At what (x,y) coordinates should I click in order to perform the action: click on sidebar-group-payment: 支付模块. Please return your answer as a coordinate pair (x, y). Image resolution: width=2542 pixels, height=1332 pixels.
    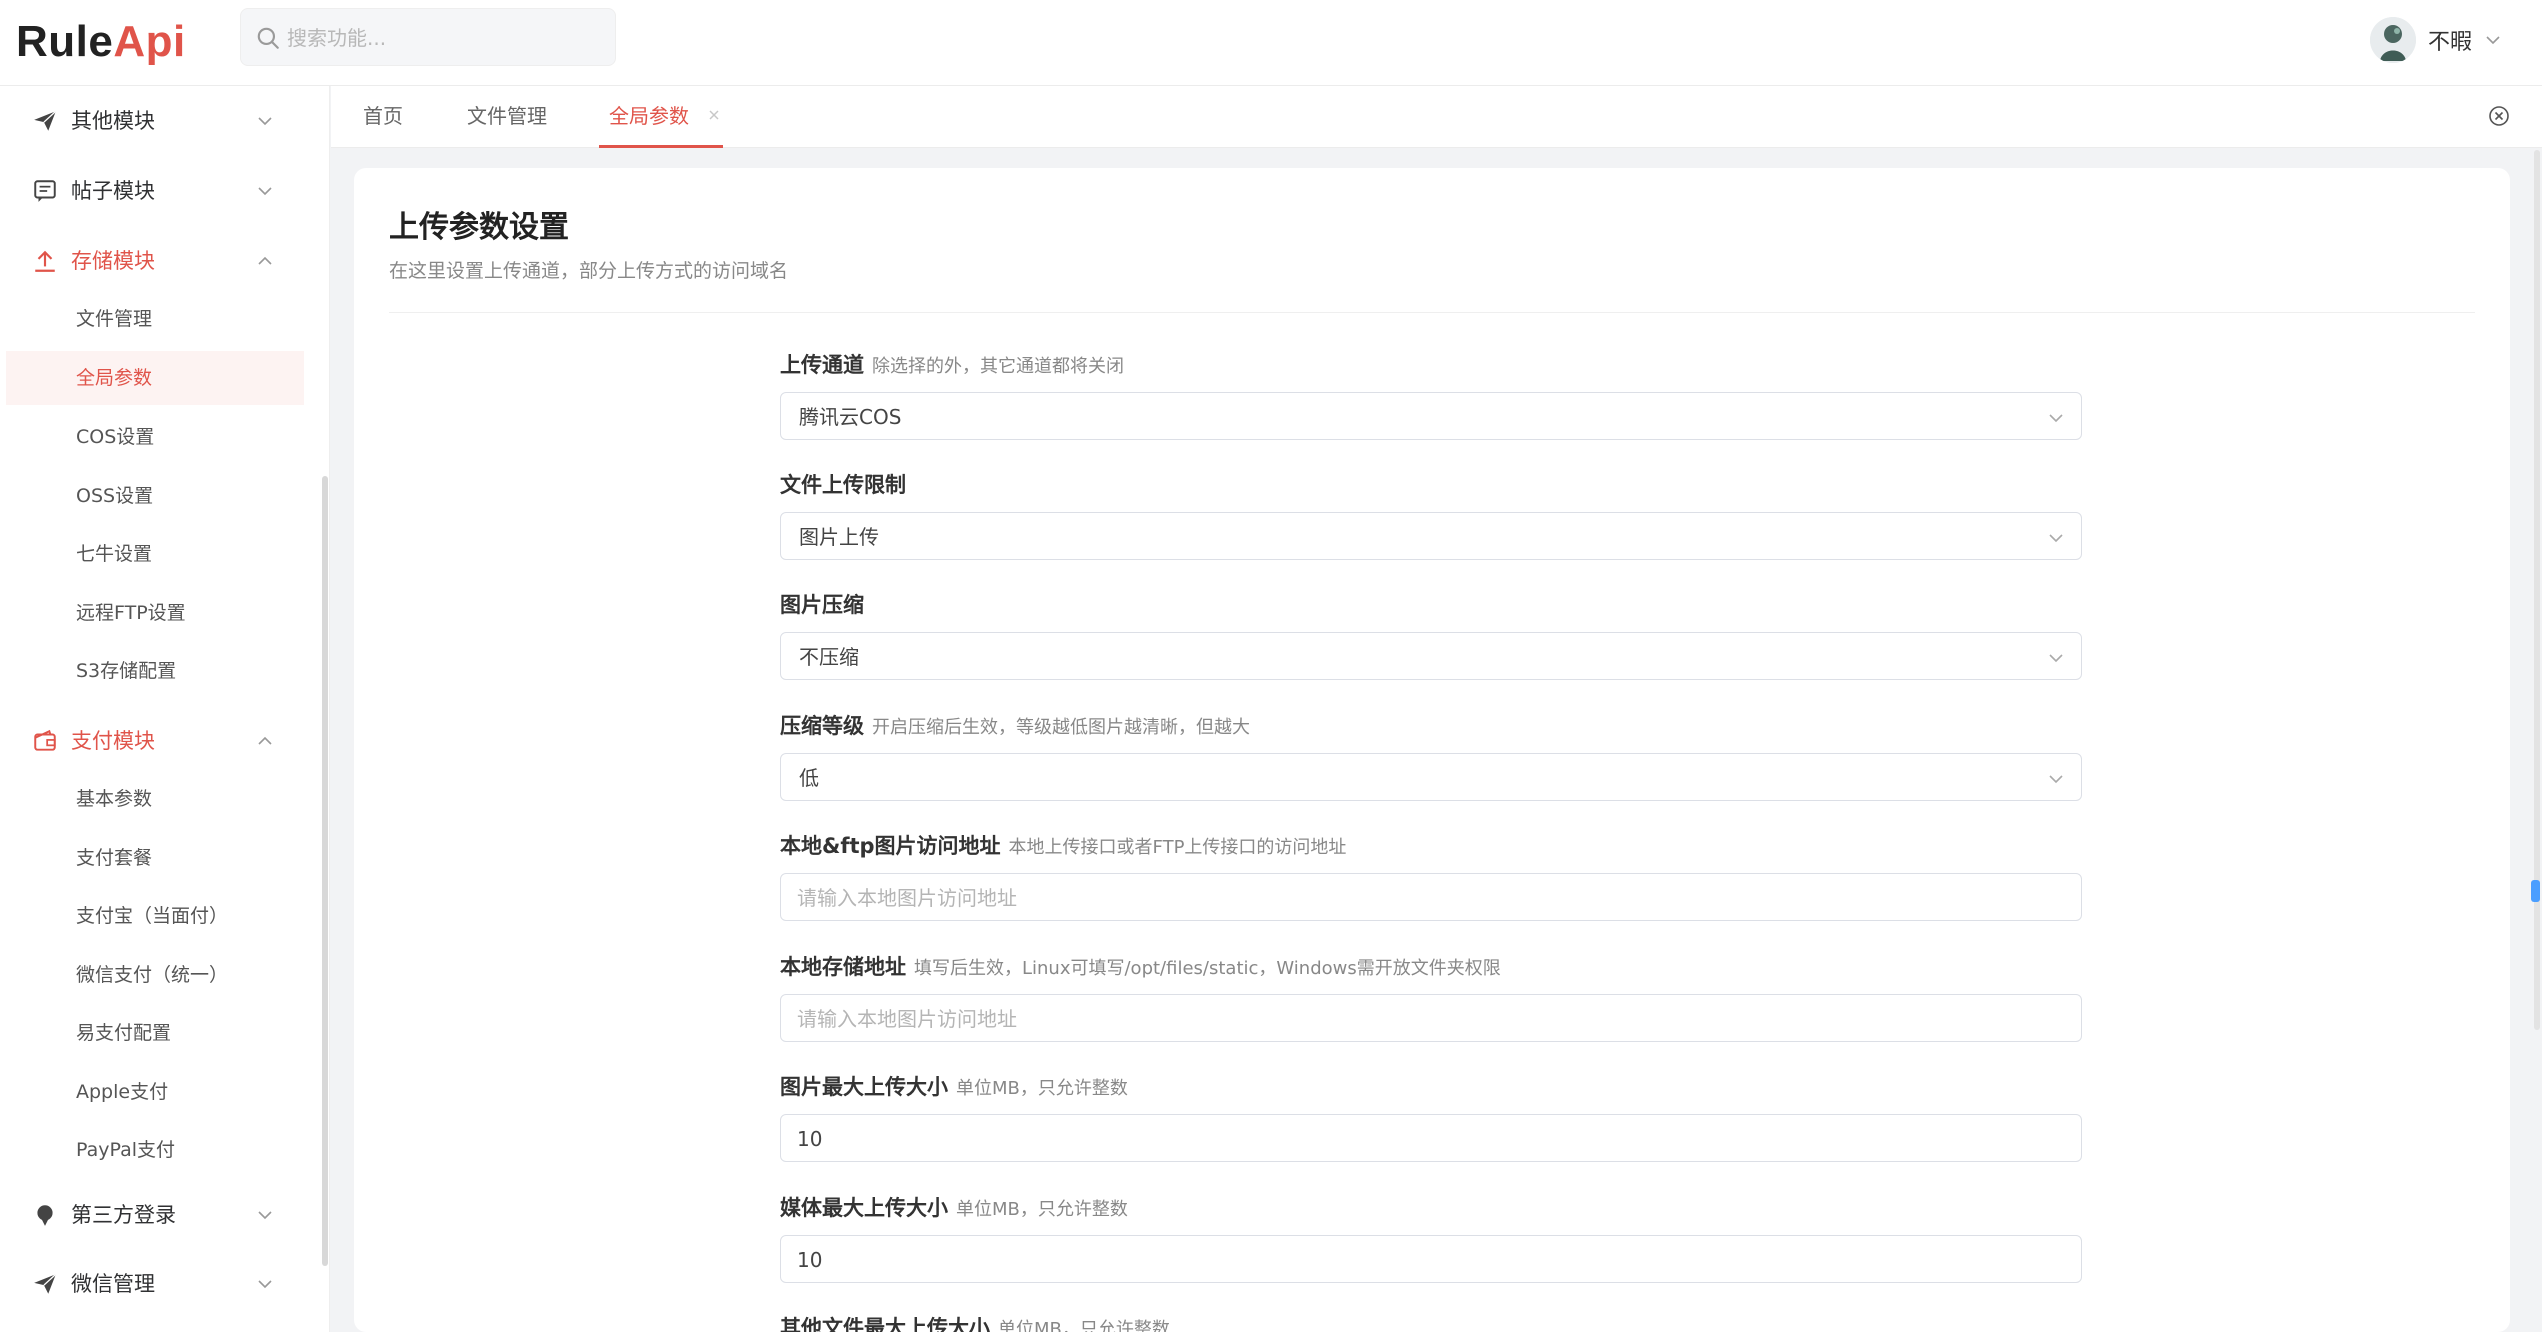
    Looking at the image, I should click on (161, 741).